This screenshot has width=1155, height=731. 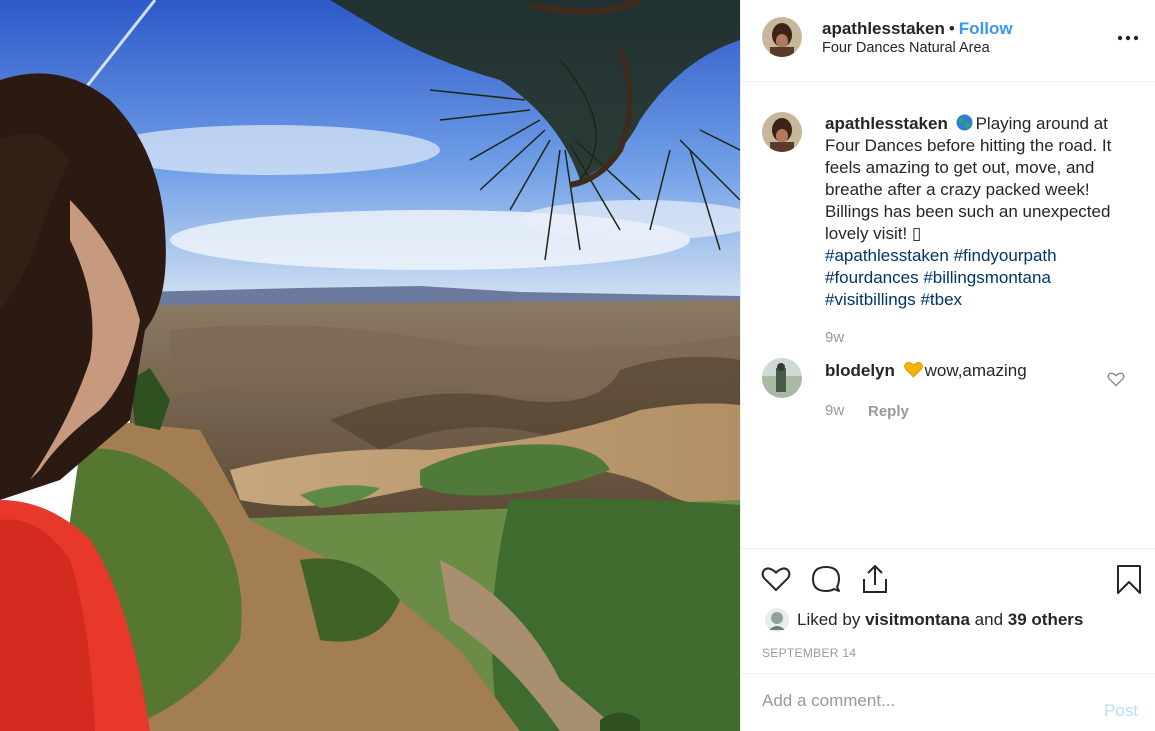 I want to click on add-comment-bar: Post, so click(x=948, y=702).